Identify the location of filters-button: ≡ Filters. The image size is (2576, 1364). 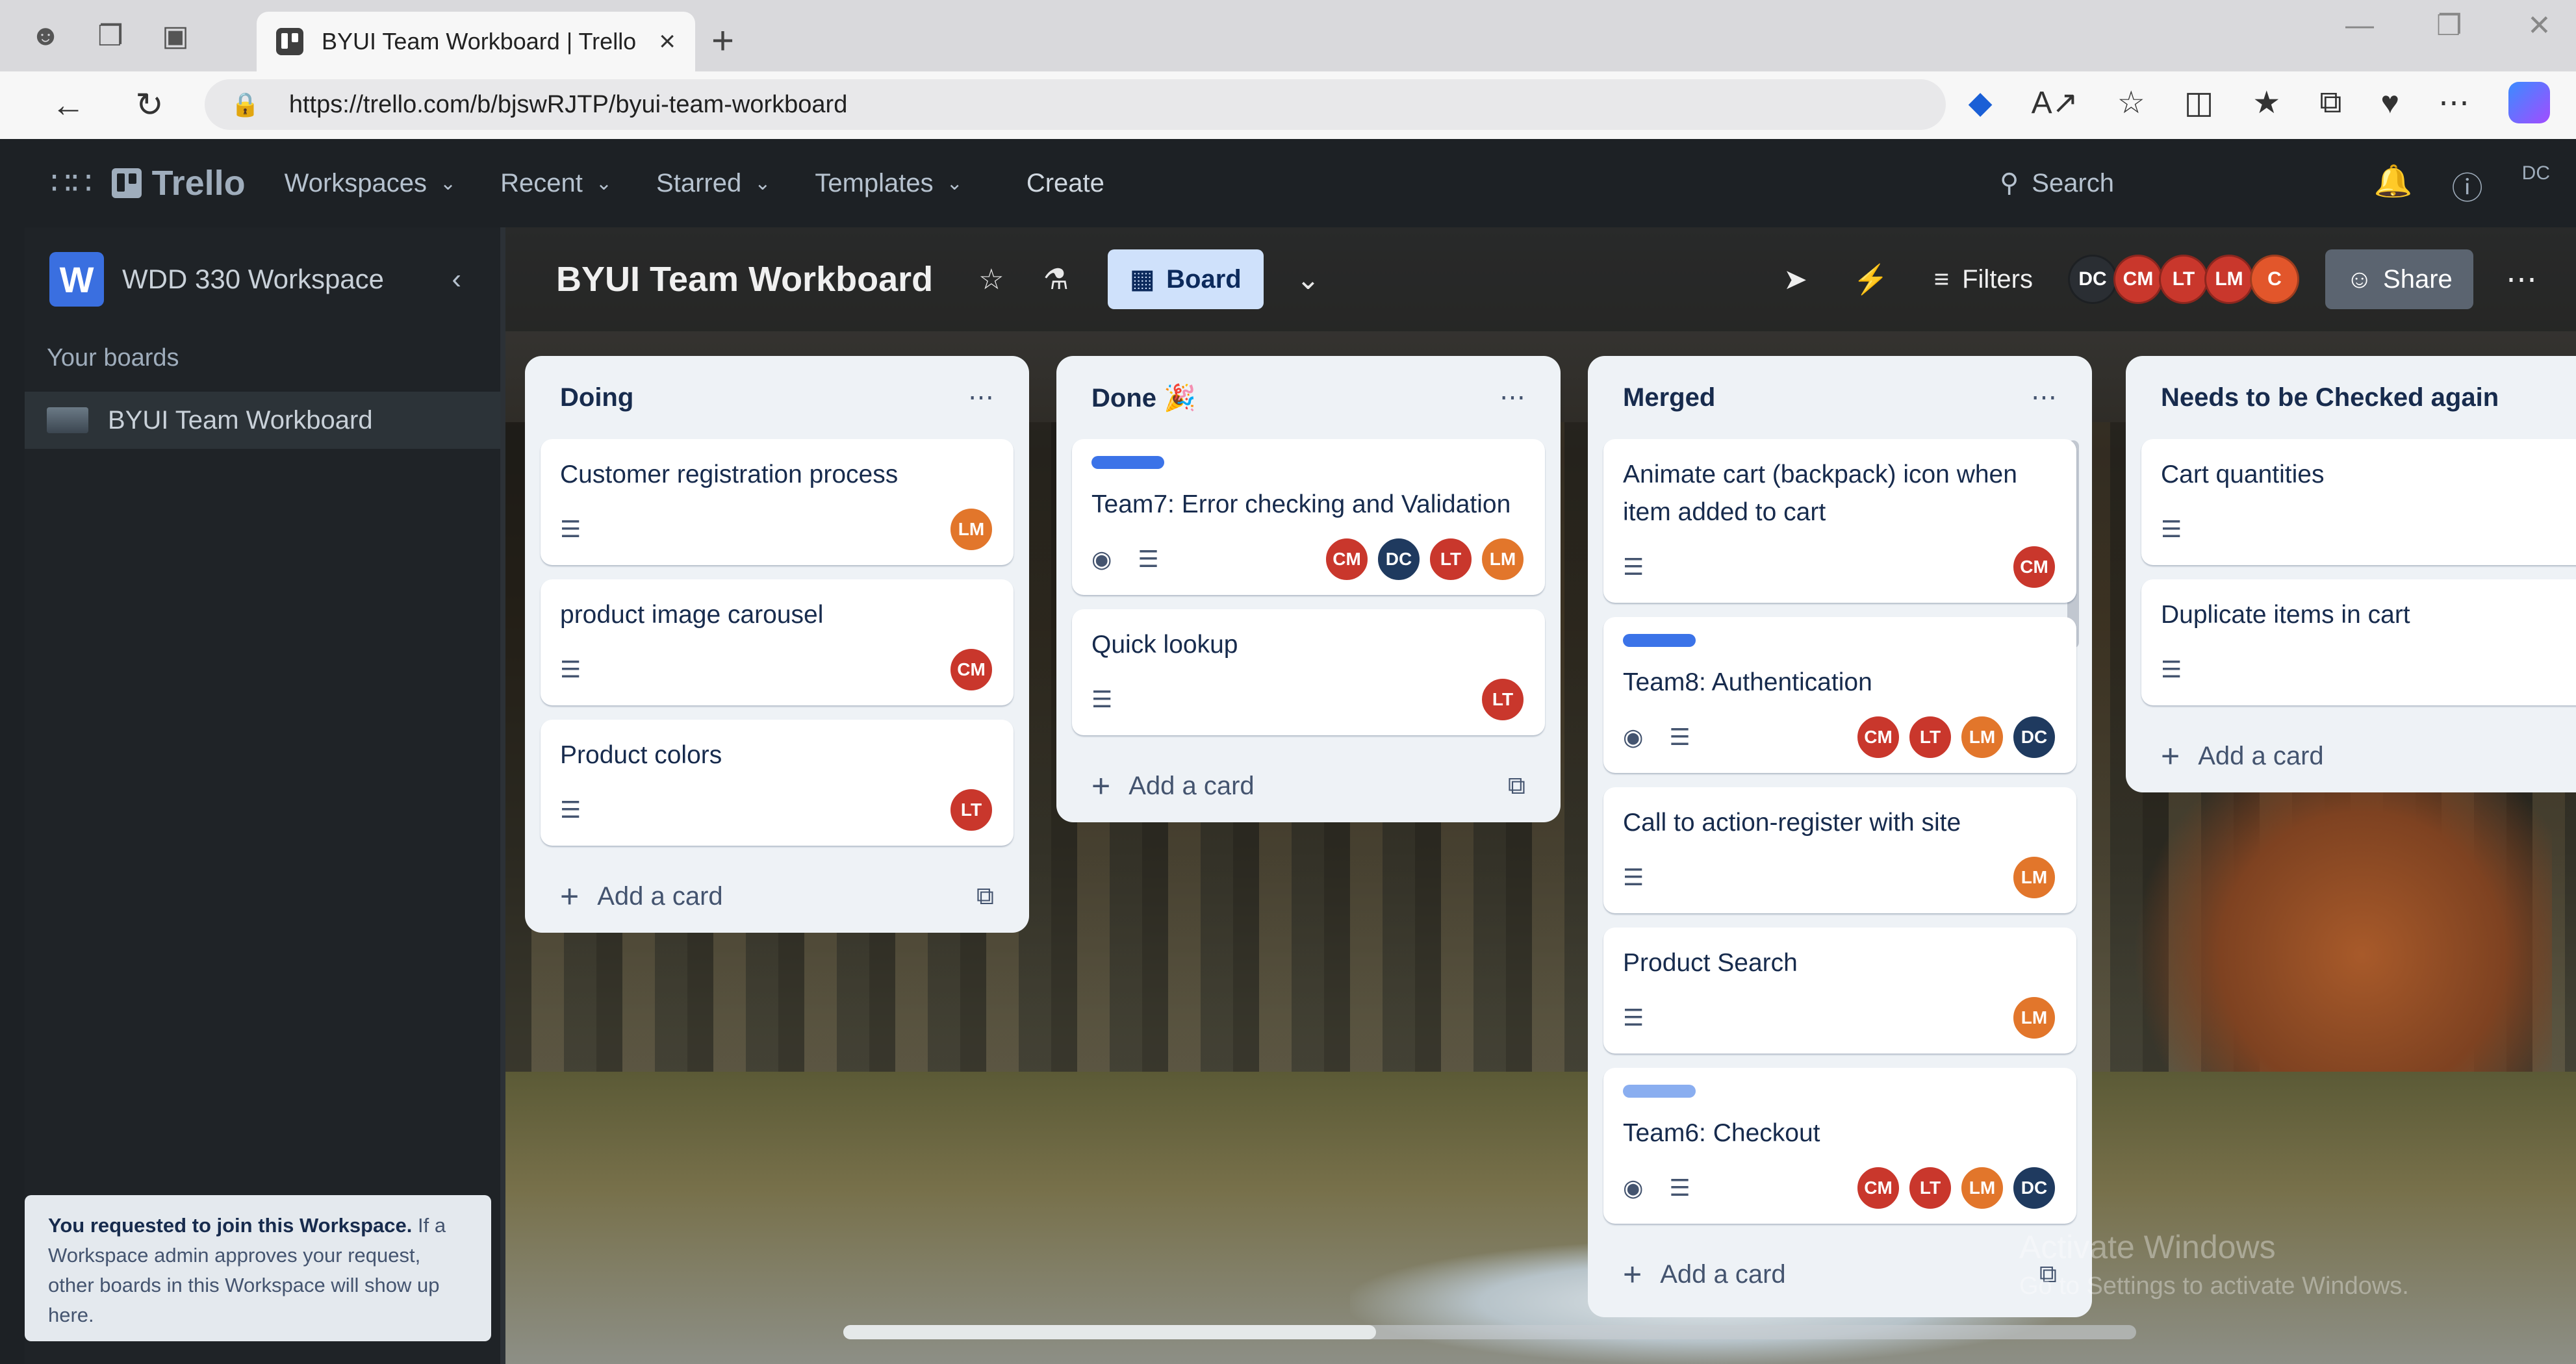
(1983, 279).